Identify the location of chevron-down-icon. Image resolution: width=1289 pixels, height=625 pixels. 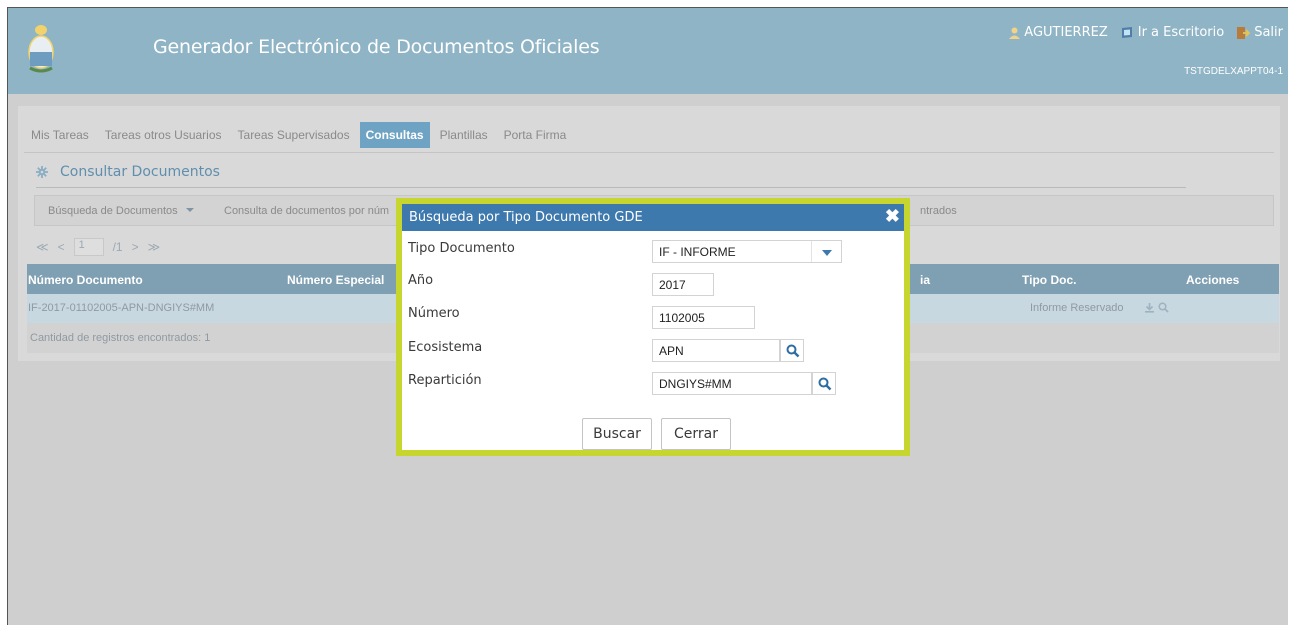
(826, 251).